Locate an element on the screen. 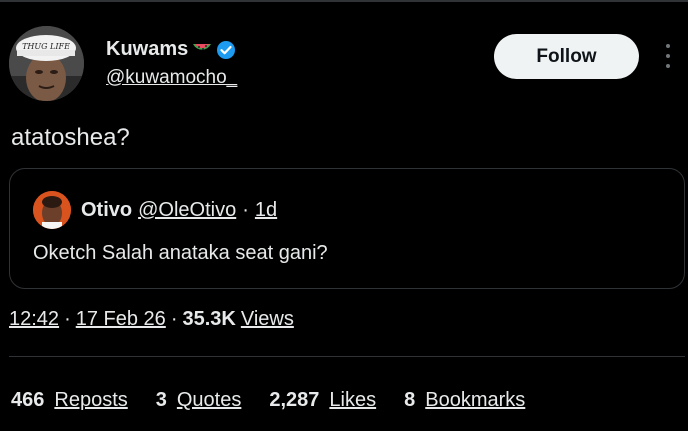 This screenshot has width=688, height=431. tweet-meta: 12:42 · 17 Feb 26 · 35.3K Views is located at coordinates (151, 319).